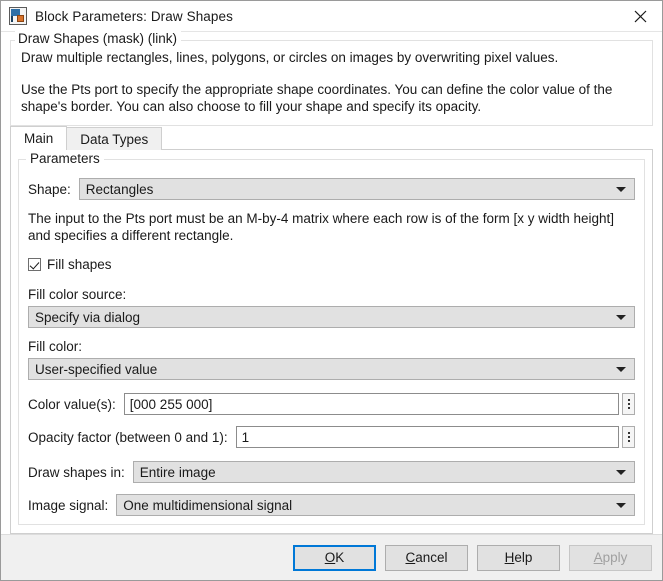  What do you see at coordinates (431, 557) in the screenshot?
I see `cancel-button-label: ancel` at bounding box center [431, 557].